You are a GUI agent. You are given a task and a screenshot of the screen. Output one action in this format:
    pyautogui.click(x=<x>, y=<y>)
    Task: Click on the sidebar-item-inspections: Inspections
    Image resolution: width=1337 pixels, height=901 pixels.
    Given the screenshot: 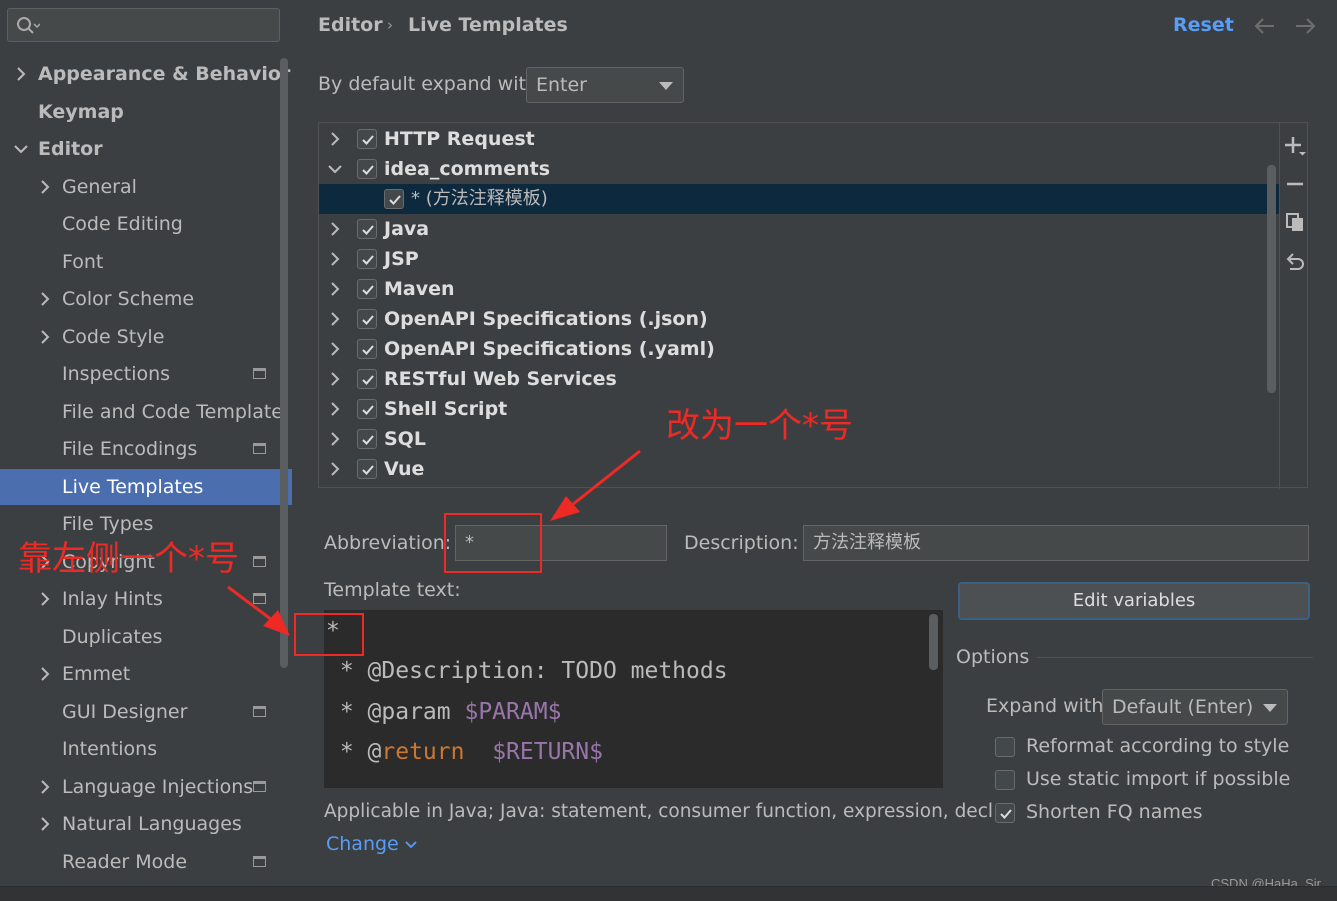 What is the action you would take?
    pyautogui.click(x=141, y=374)
    